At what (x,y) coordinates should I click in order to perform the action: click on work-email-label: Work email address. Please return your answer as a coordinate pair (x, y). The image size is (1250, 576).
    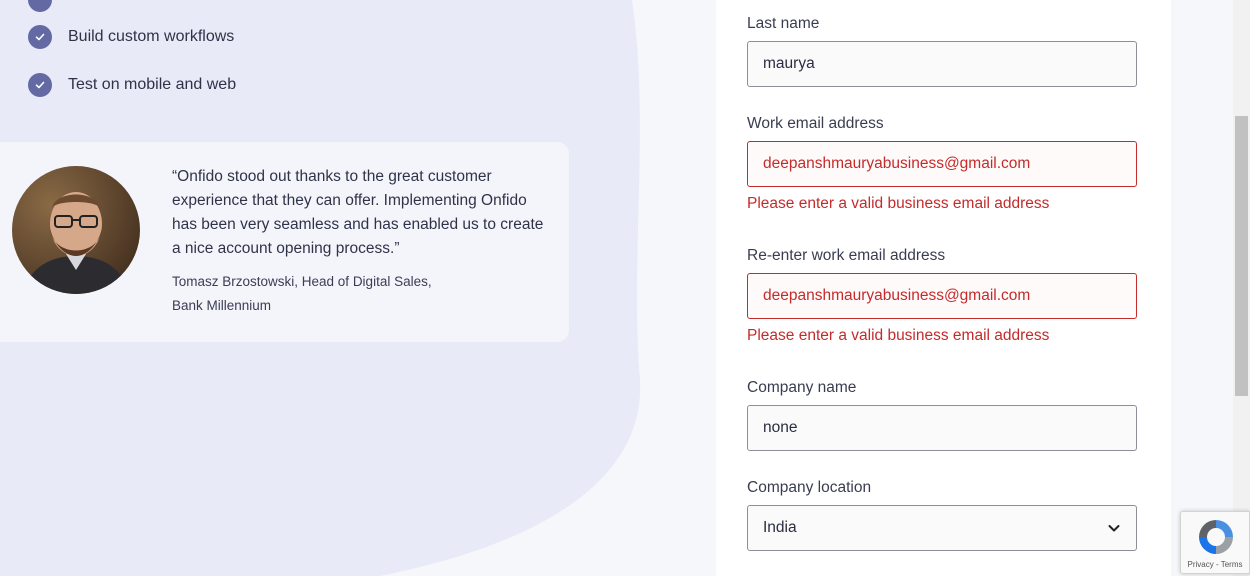
    Looking at the image, I should click on (815, 123).